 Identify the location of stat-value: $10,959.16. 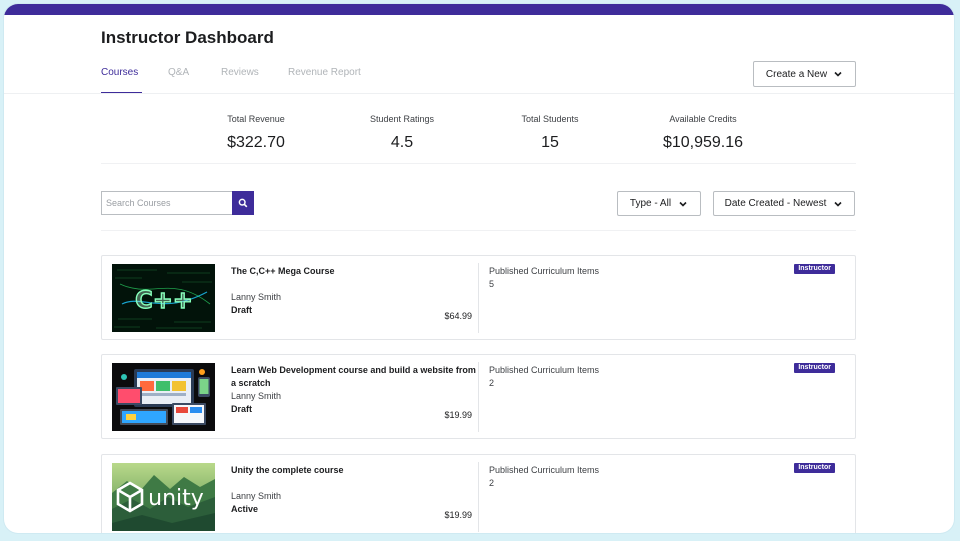
(703, 142).